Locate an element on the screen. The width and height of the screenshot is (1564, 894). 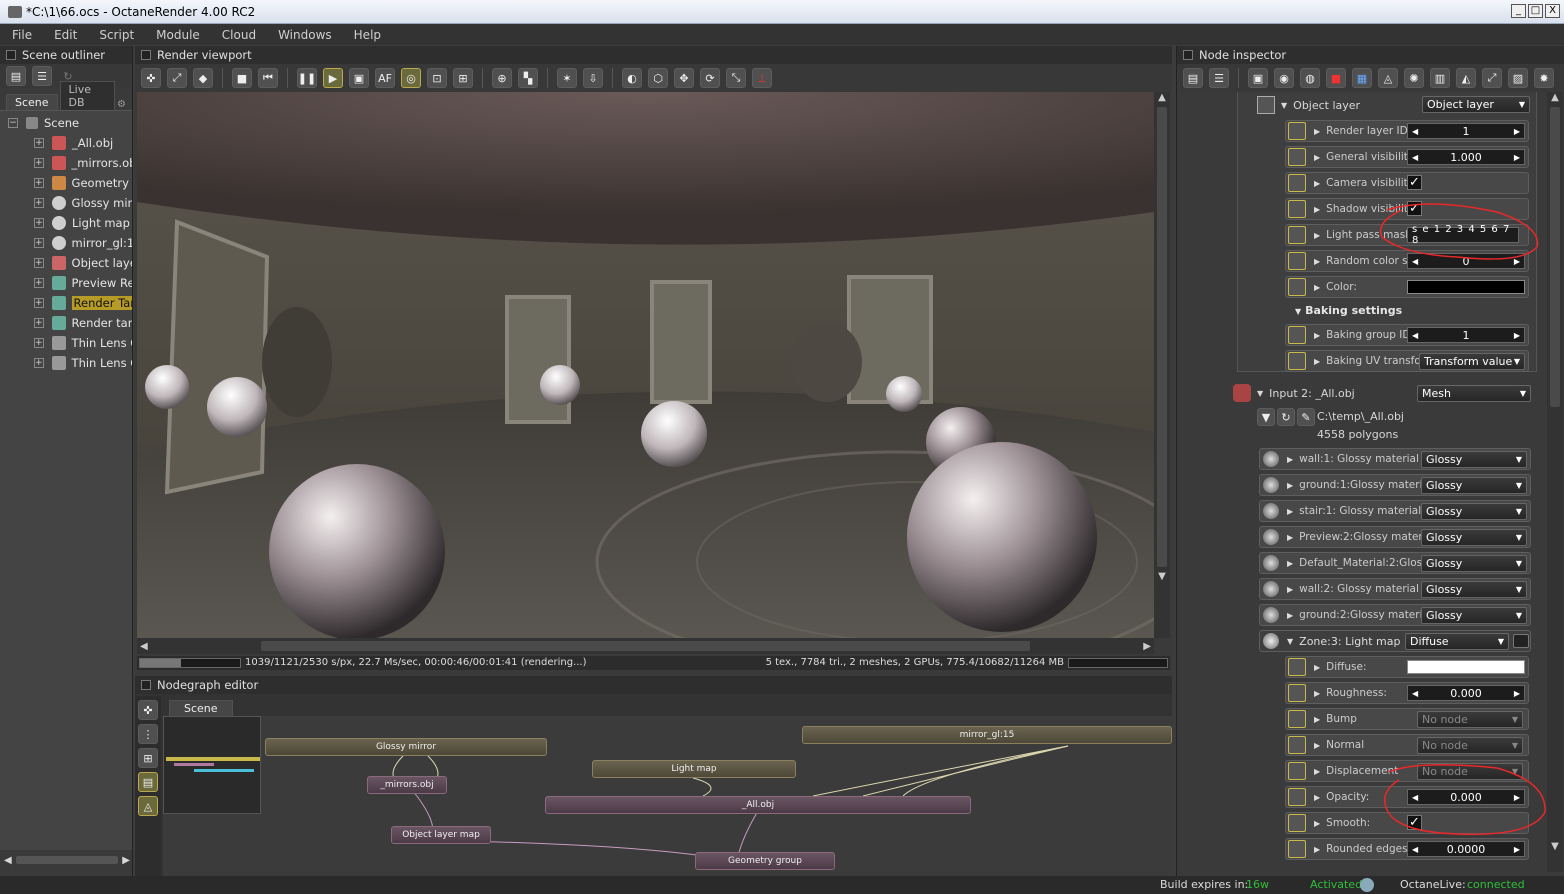
tree-item: + Object layer is located at coordinates (66, 263).